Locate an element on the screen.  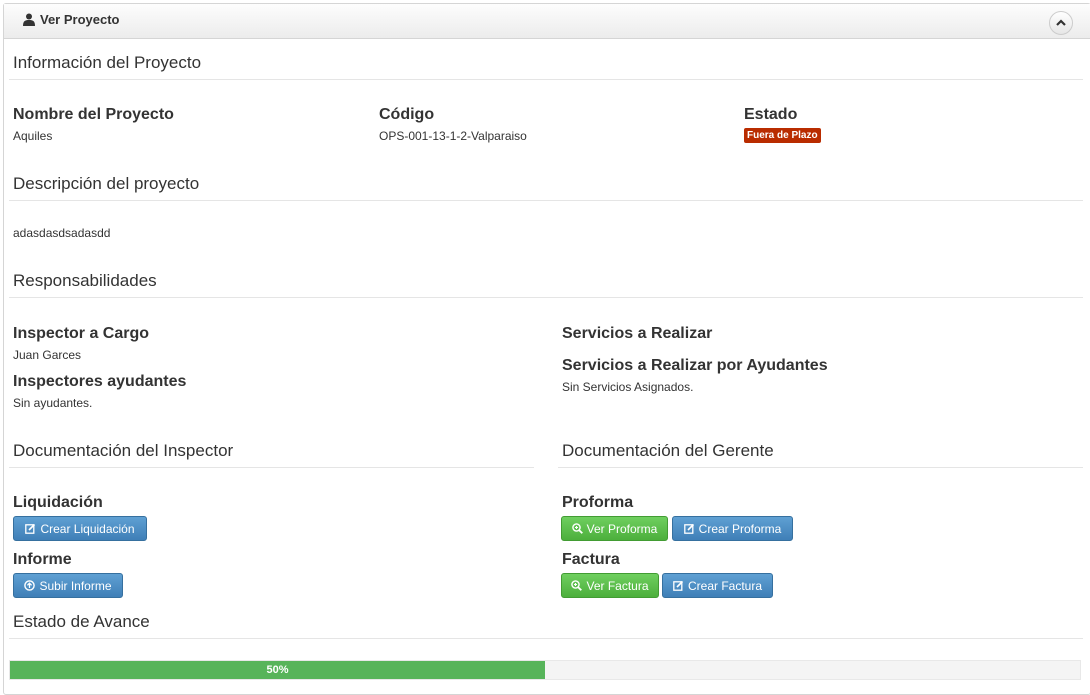
crear-factura-button: Crear Factura is located at coordinates (717, 585).